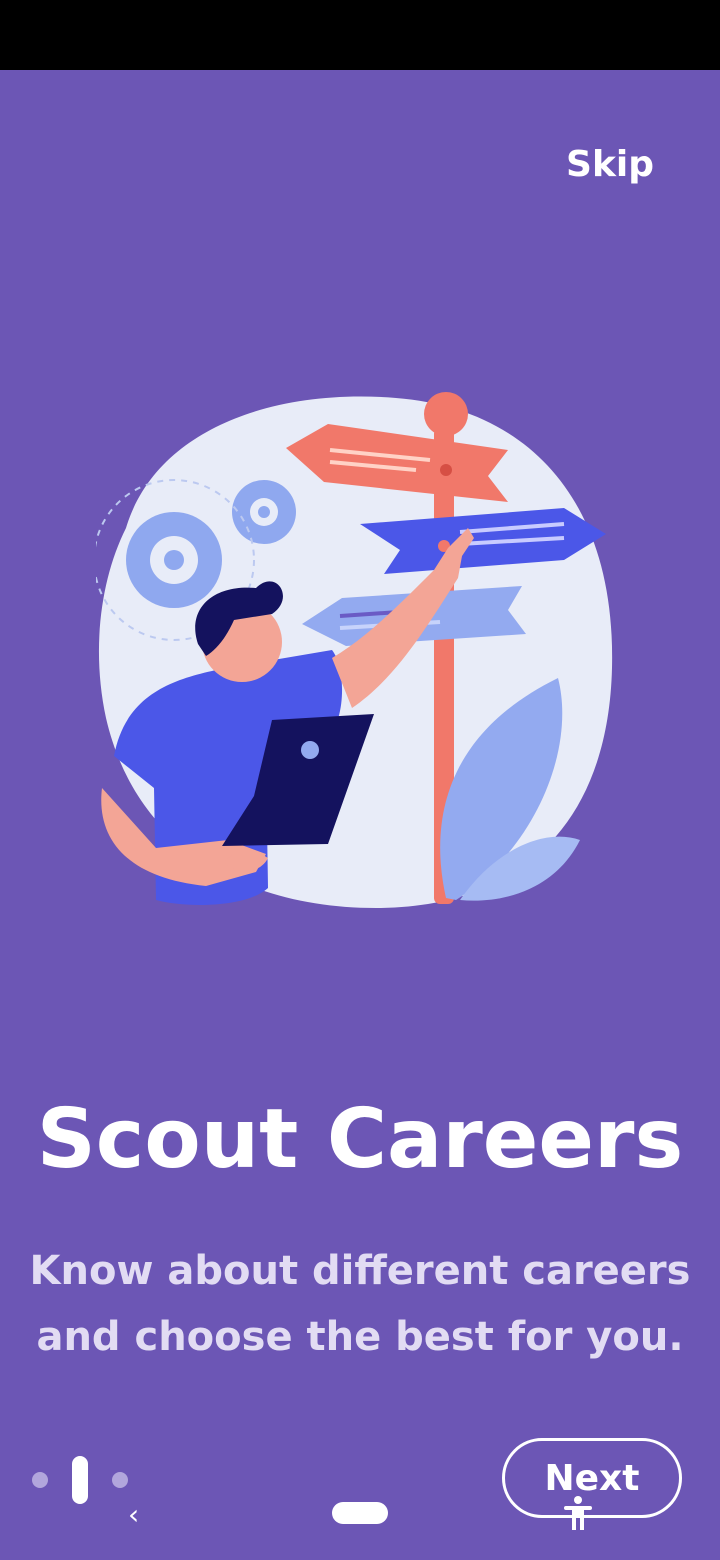 Image resolution: width=720 pixels, height=1560 pixels. Describe the element at coordinates (610, 164) in the screenshot. I see `skip-button: Skip` at that location.